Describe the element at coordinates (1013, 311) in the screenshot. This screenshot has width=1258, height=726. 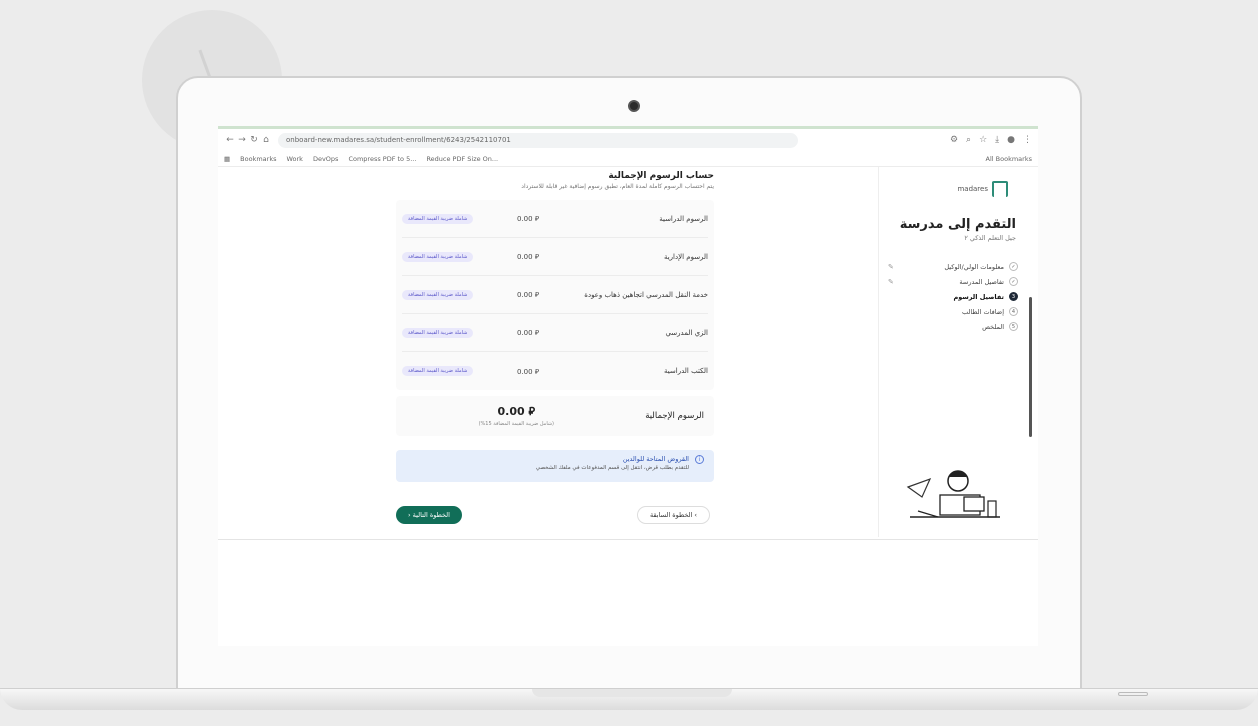
I see `step-number: 4` at that location.